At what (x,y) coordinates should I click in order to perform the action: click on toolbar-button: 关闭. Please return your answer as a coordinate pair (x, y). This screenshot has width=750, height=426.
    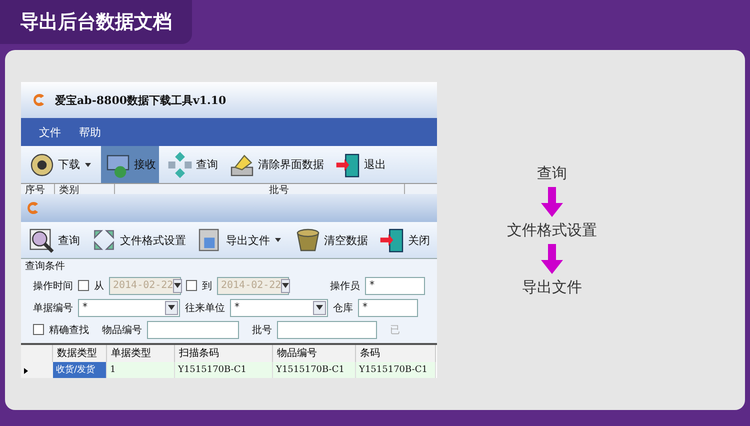
    Looking at the image, I should click on (404, 240).